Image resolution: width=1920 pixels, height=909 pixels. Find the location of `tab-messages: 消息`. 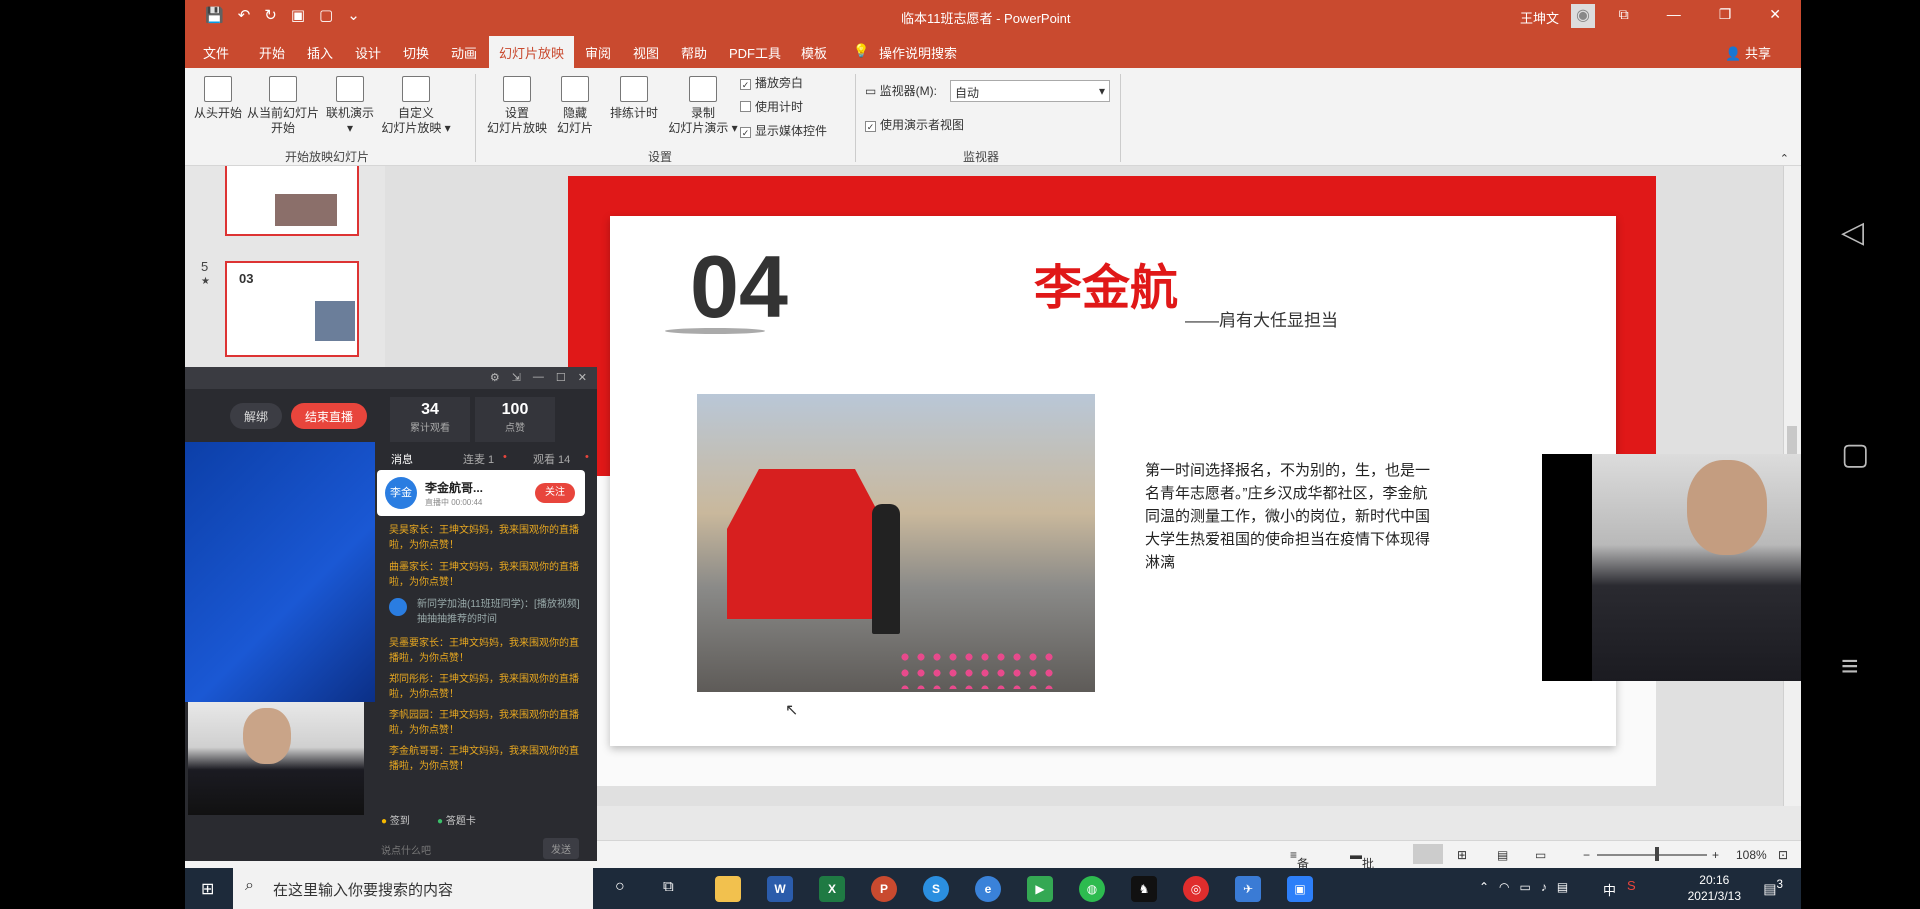

tab-messages: 消息 is located at coordinates (402, 461).